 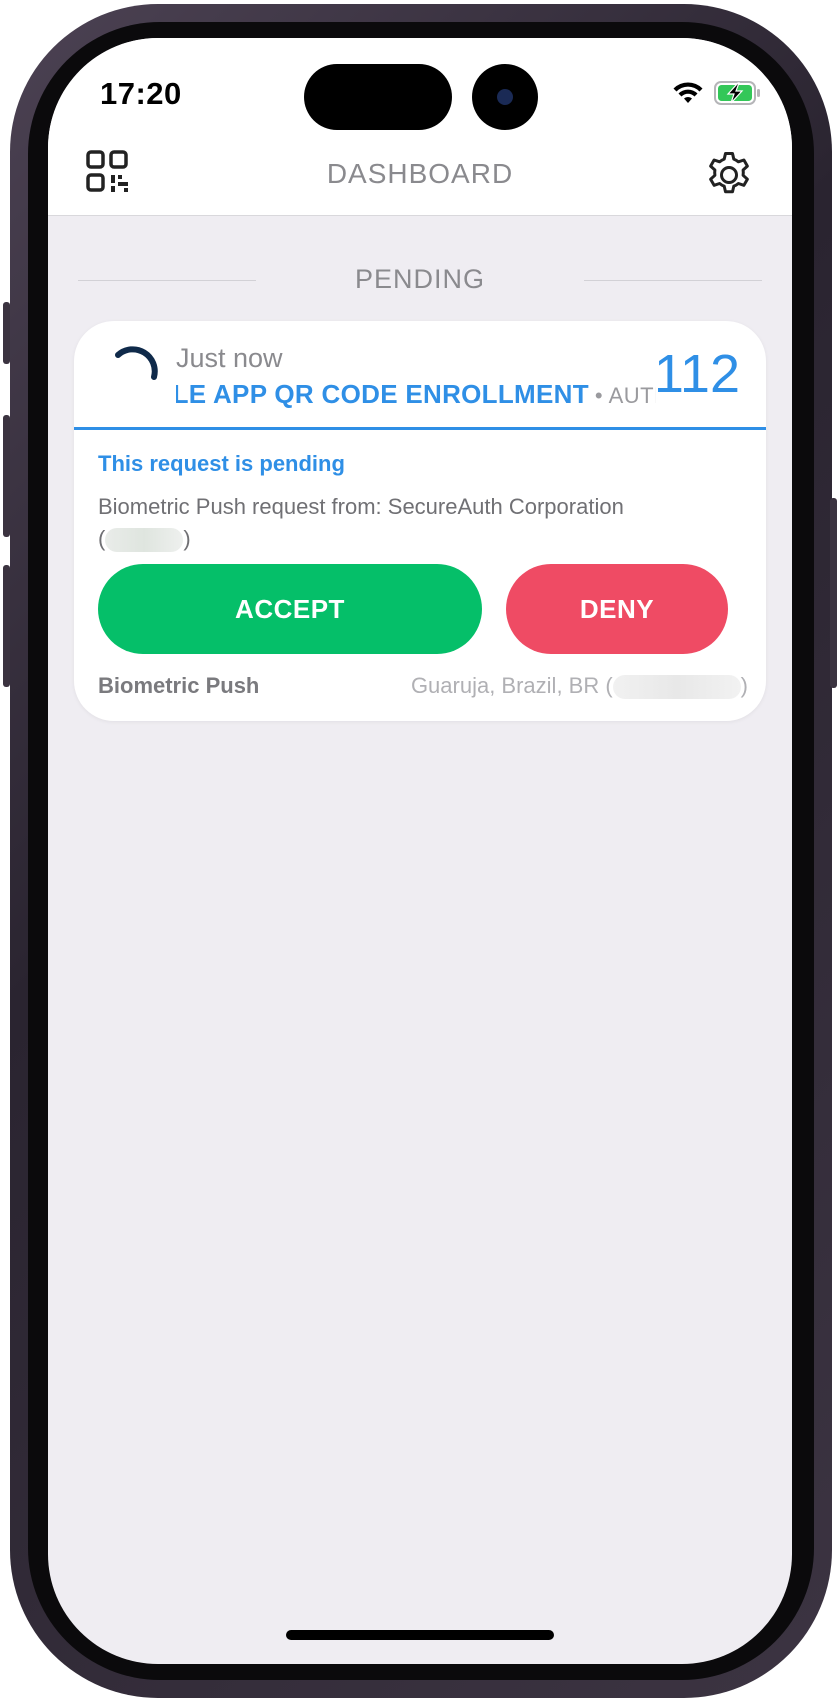 What do you see at coordinates (511, 685) in the screenshot?
I see `location-text: Guaruja, Brazil, BR (` at bounding box center [511, 685].